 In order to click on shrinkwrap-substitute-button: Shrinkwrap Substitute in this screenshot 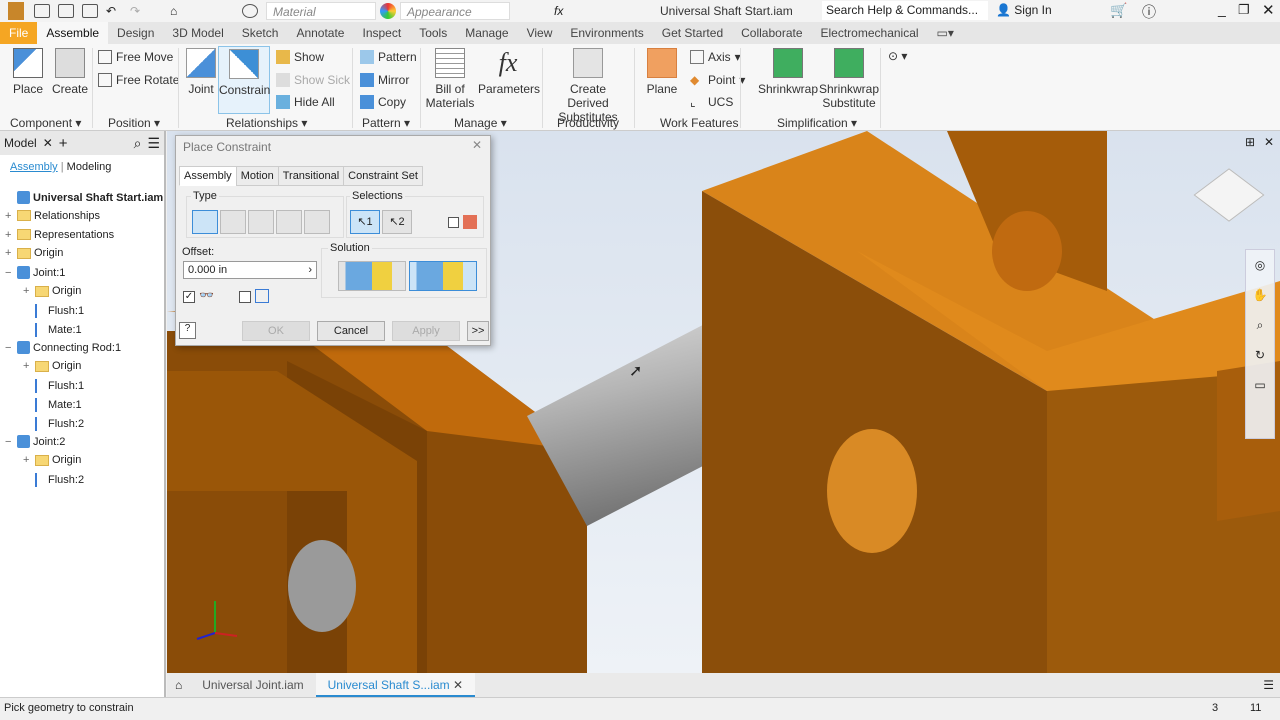, I will do `click(849, 79)`.